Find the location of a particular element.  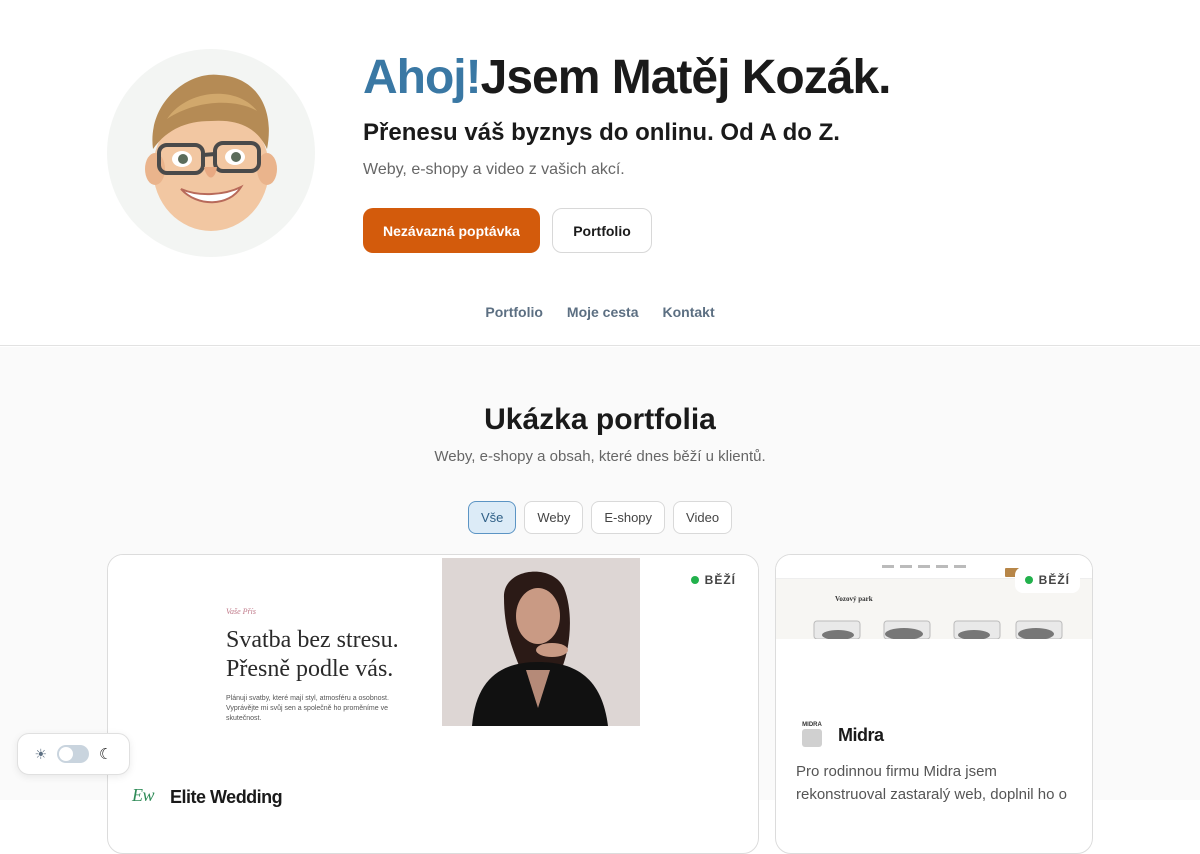

elite-wedding-logo: Ew is located at coordinates (143, 795).